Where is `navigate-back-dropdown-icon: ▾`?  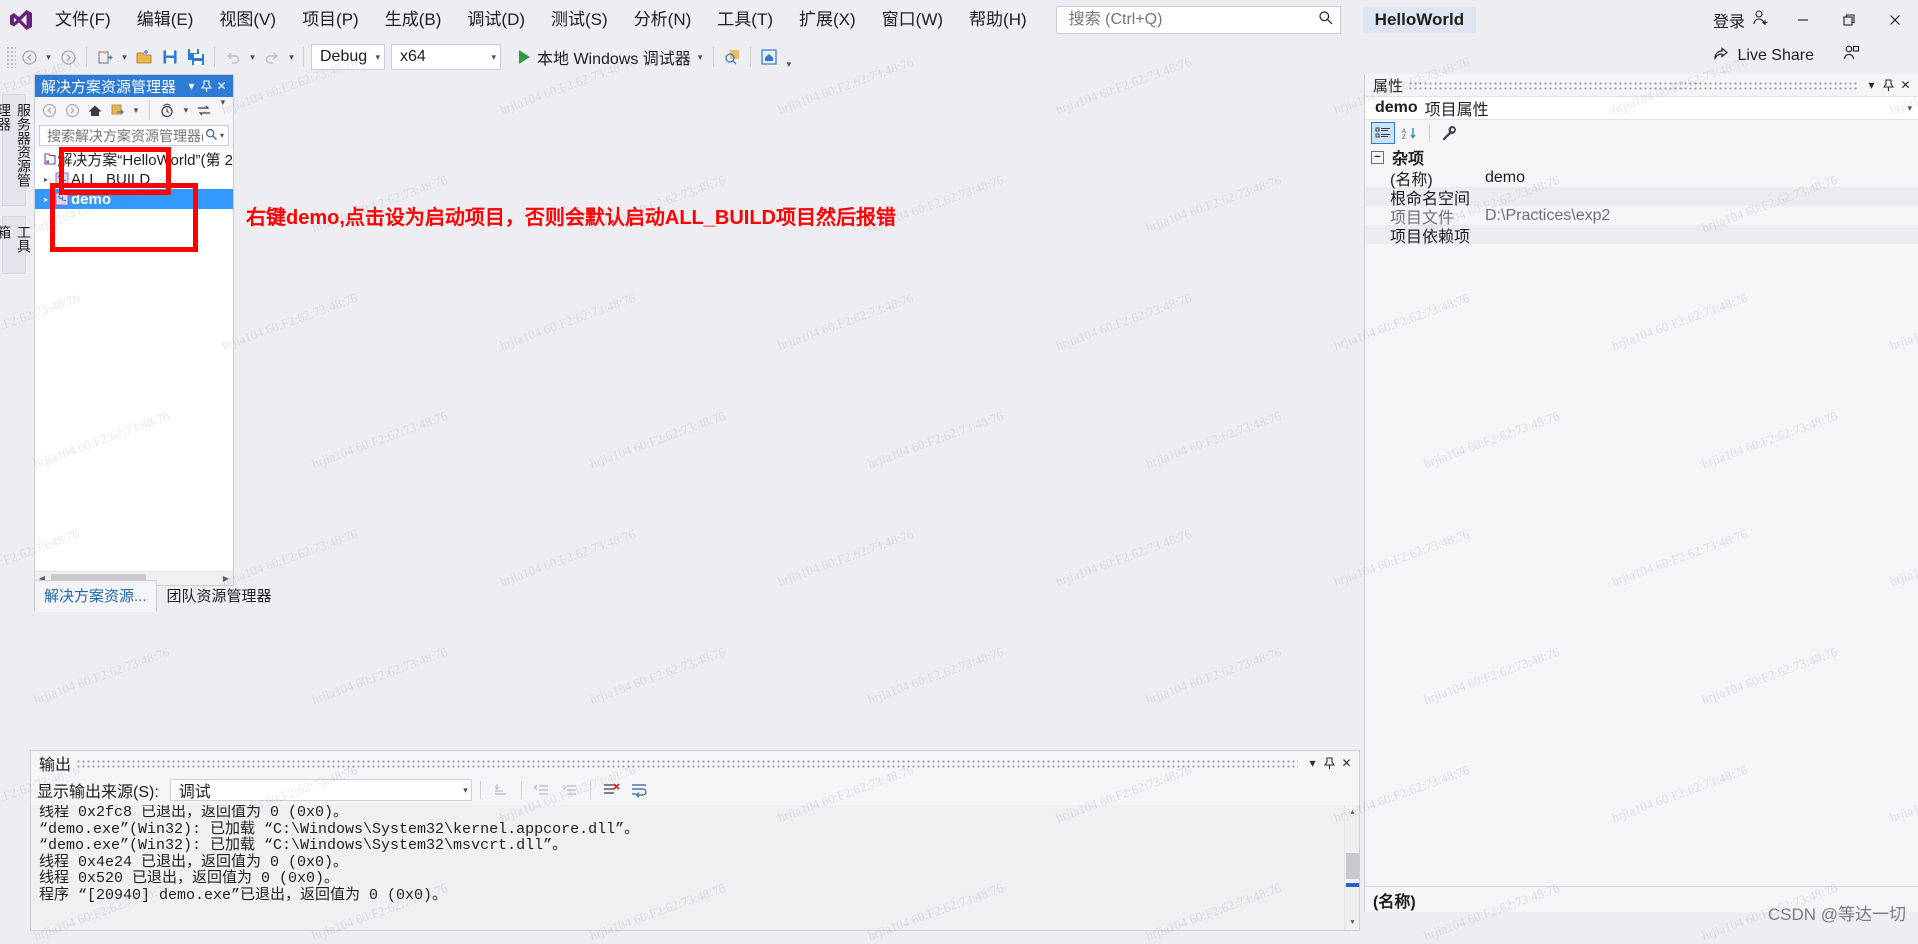 navigate-back-dropdown-icon: ▾ is located at coordinates (48, 57).